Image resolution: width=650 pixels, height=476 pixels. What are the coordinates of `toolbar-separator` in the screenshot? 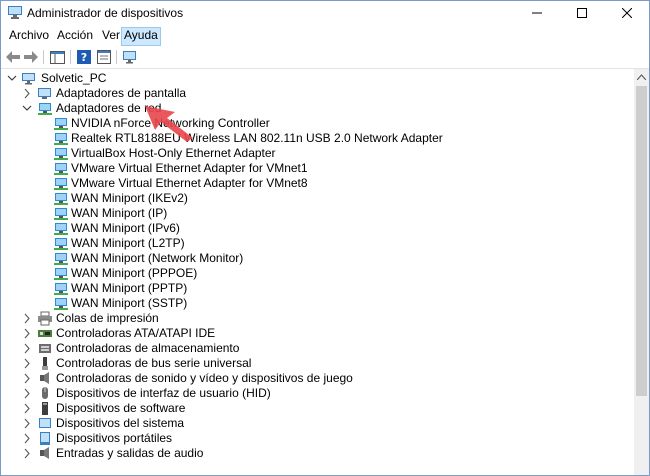 It's located at (116, 57).